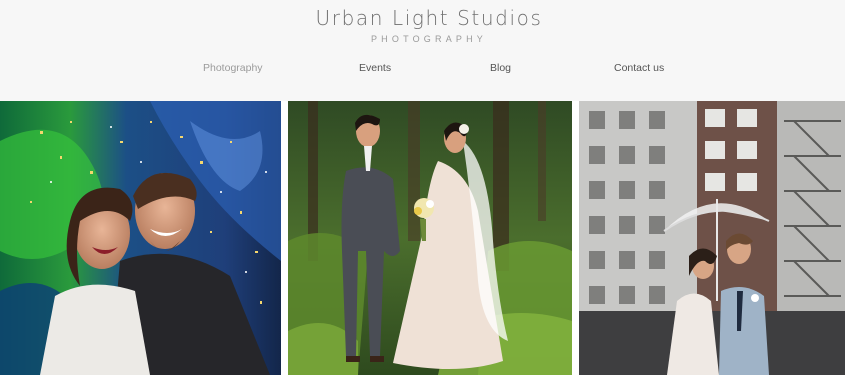 The height and width of the screenshot is (375, 845). Describe the element at coordinates (639, 68) in the screenshot. I see `nav-item-contact-us: Contact us` at that location.